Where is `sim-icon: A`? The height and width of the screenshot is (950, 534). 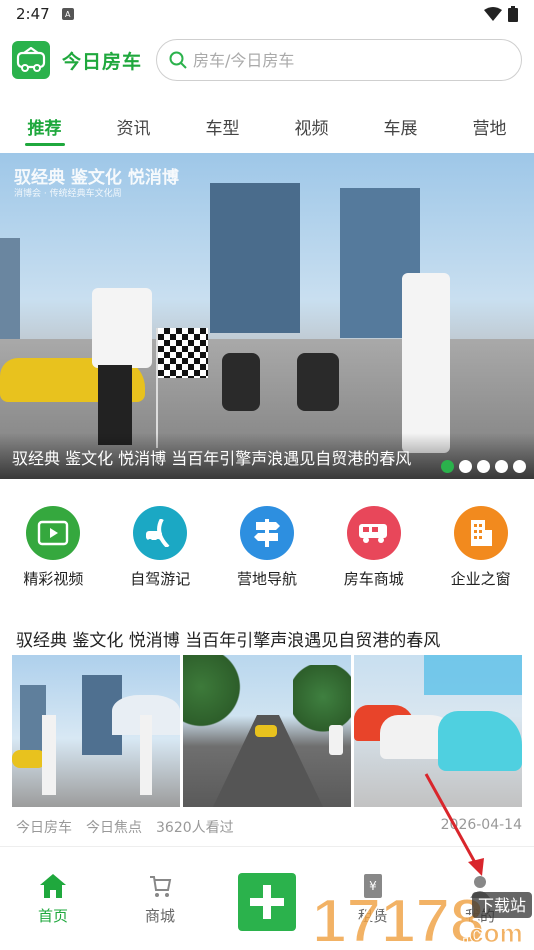
sim-icon: A is located at coordinates (67, 14).